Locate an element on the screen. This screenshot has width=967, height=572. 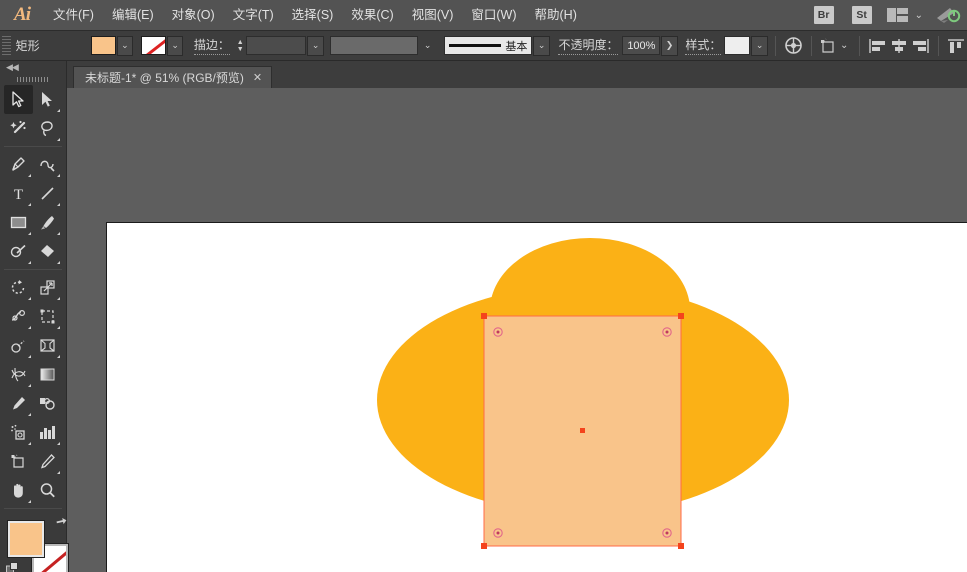
arrange-documents-icon is located at coordinates (897, 15).